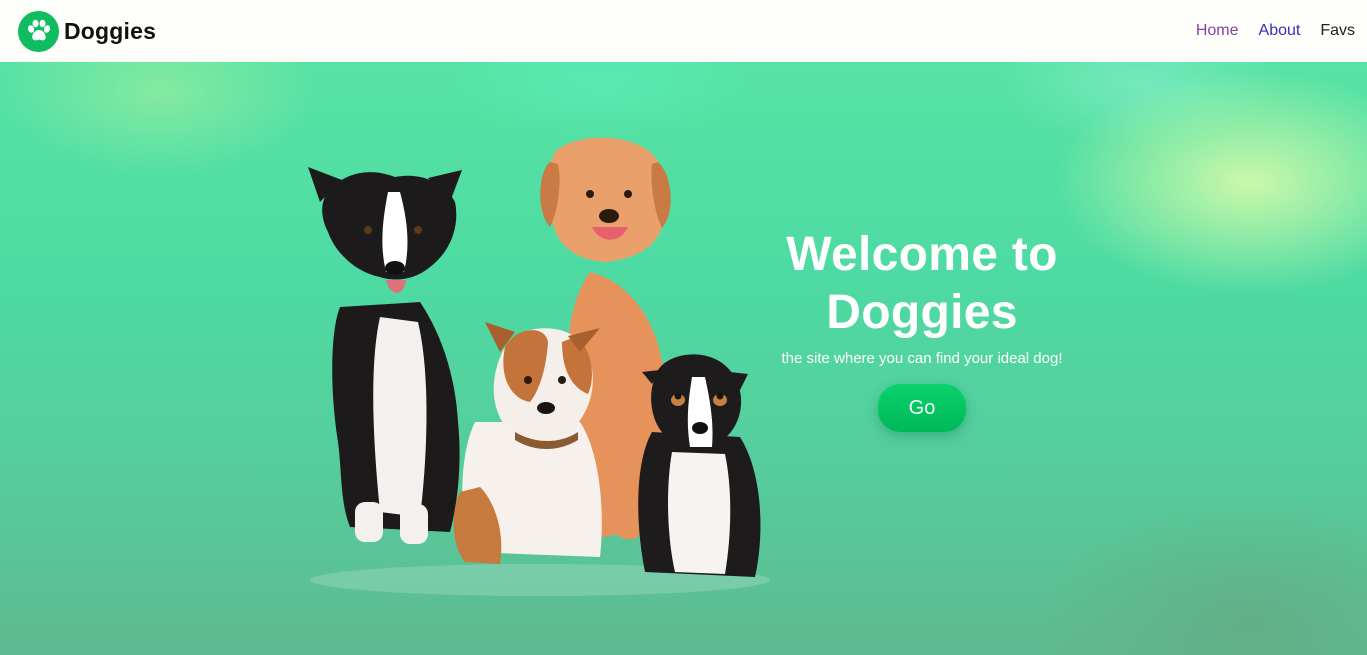 This screenshot has height=655, width=1367. I want to click on hero-title: Welcome to Doggies, so click(922, 284).